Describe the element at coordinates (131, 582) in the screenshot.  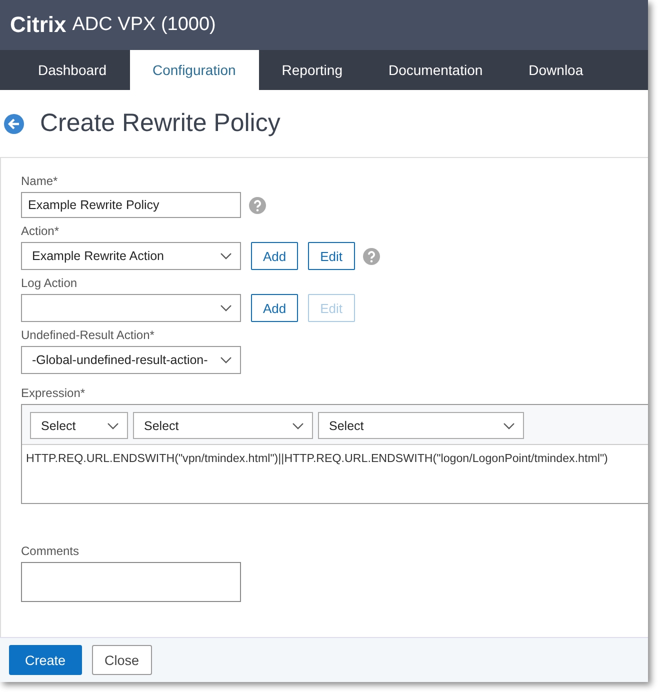
I see `comments-field` at that location.